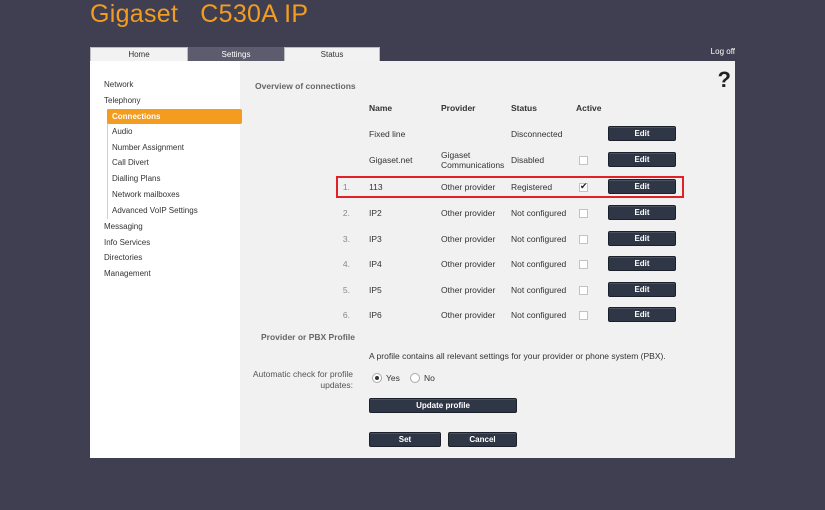 Image resolution: width=825 pixels, height=510 pixels. I want to click on submenu-line, so click(107, 164).